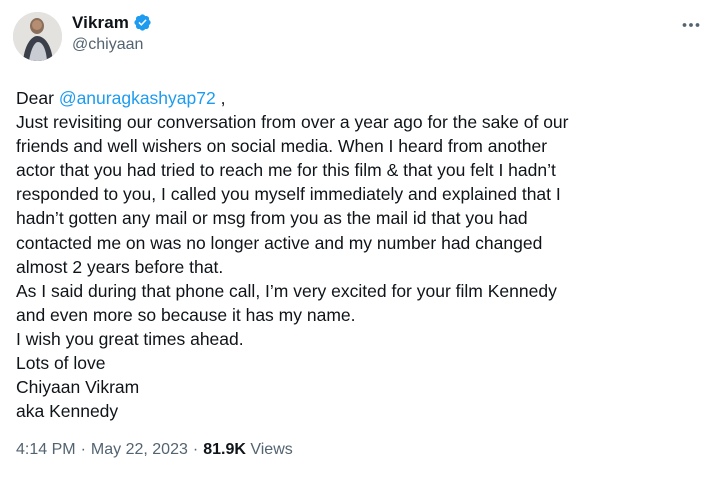 This screenshot has width=720, height=480. I want to click on tweet-line: I wish you great times ahead., so click(130, 338).